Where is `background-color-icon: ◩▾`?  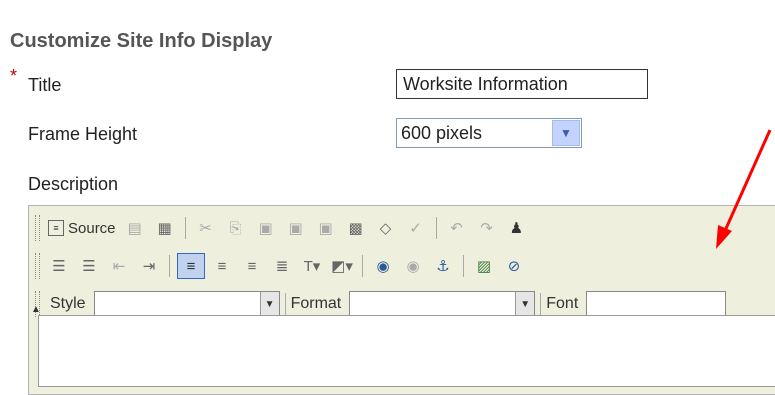 background-color-icon: ◩▾ is located at coordinates (342, 266).